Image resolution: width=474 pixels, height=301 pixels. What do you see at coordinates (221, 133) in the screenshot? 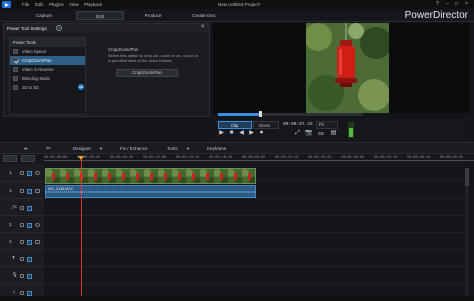
I see `play-icon: ▶` at bounding box center [221, 133].